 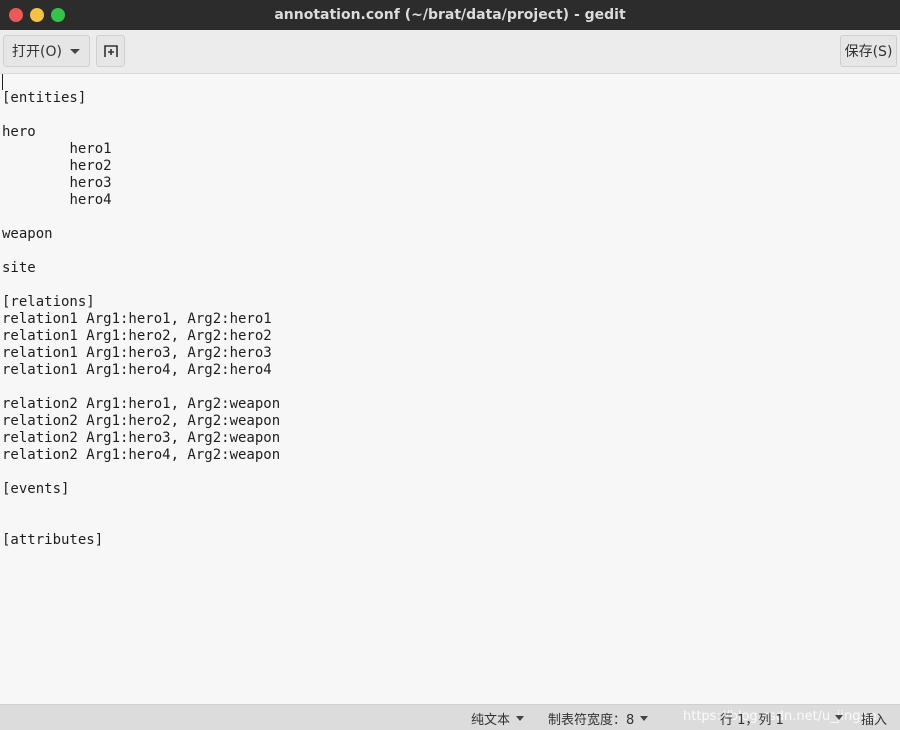 What do you see at coordinates (16, 15) in the screenshot?
I see `close-icon` at bounding box center [16, 15].